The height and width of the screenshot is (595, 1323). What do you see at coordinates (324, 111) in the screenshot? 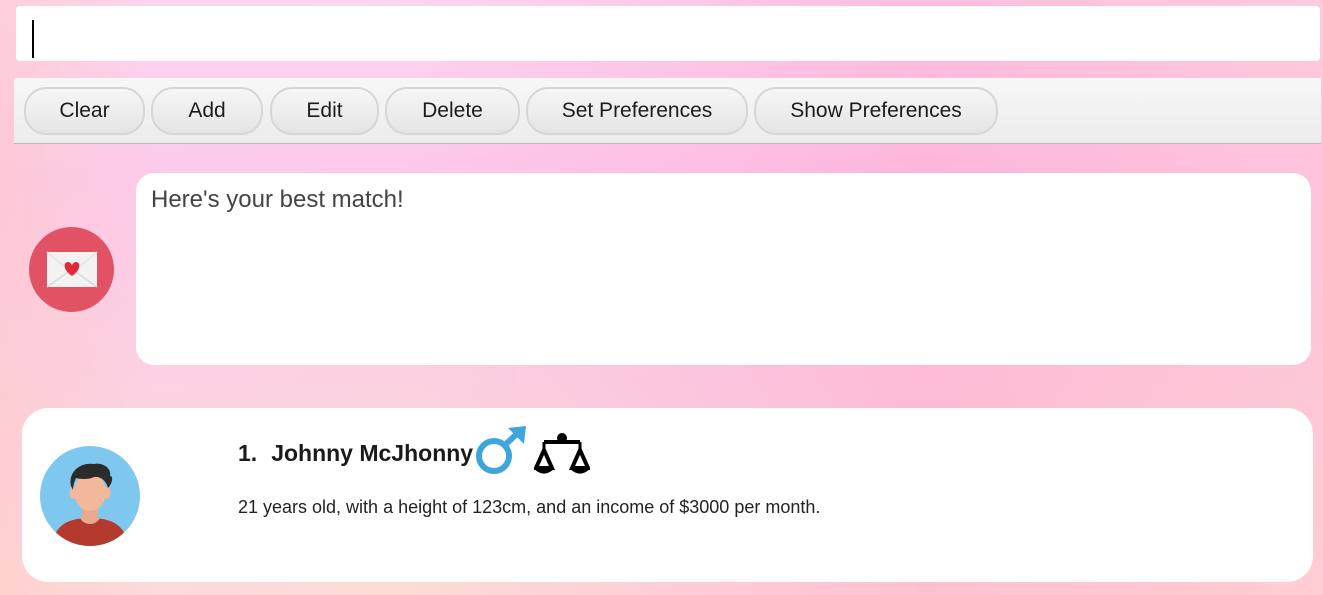
I see `edit-button: Edit` at bounding box center [324, 111].